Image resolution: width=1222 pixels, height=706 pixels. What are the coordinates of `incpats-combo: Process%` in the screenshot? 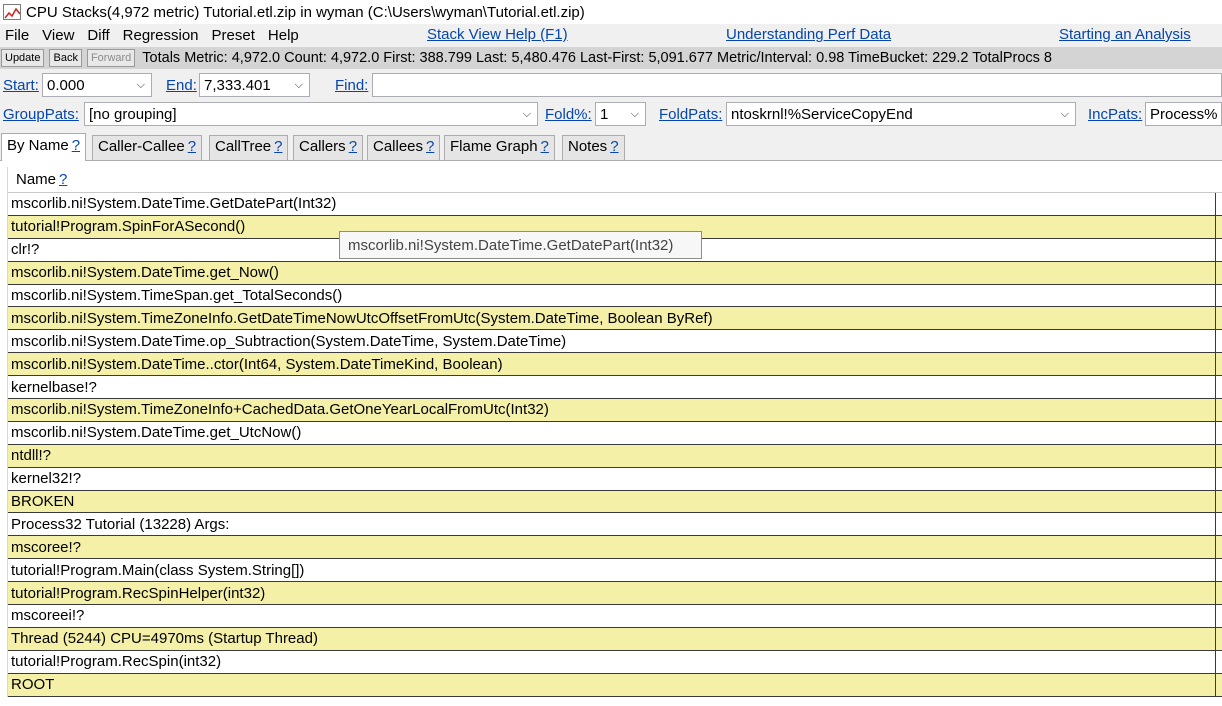 It's located at (1183, 114).